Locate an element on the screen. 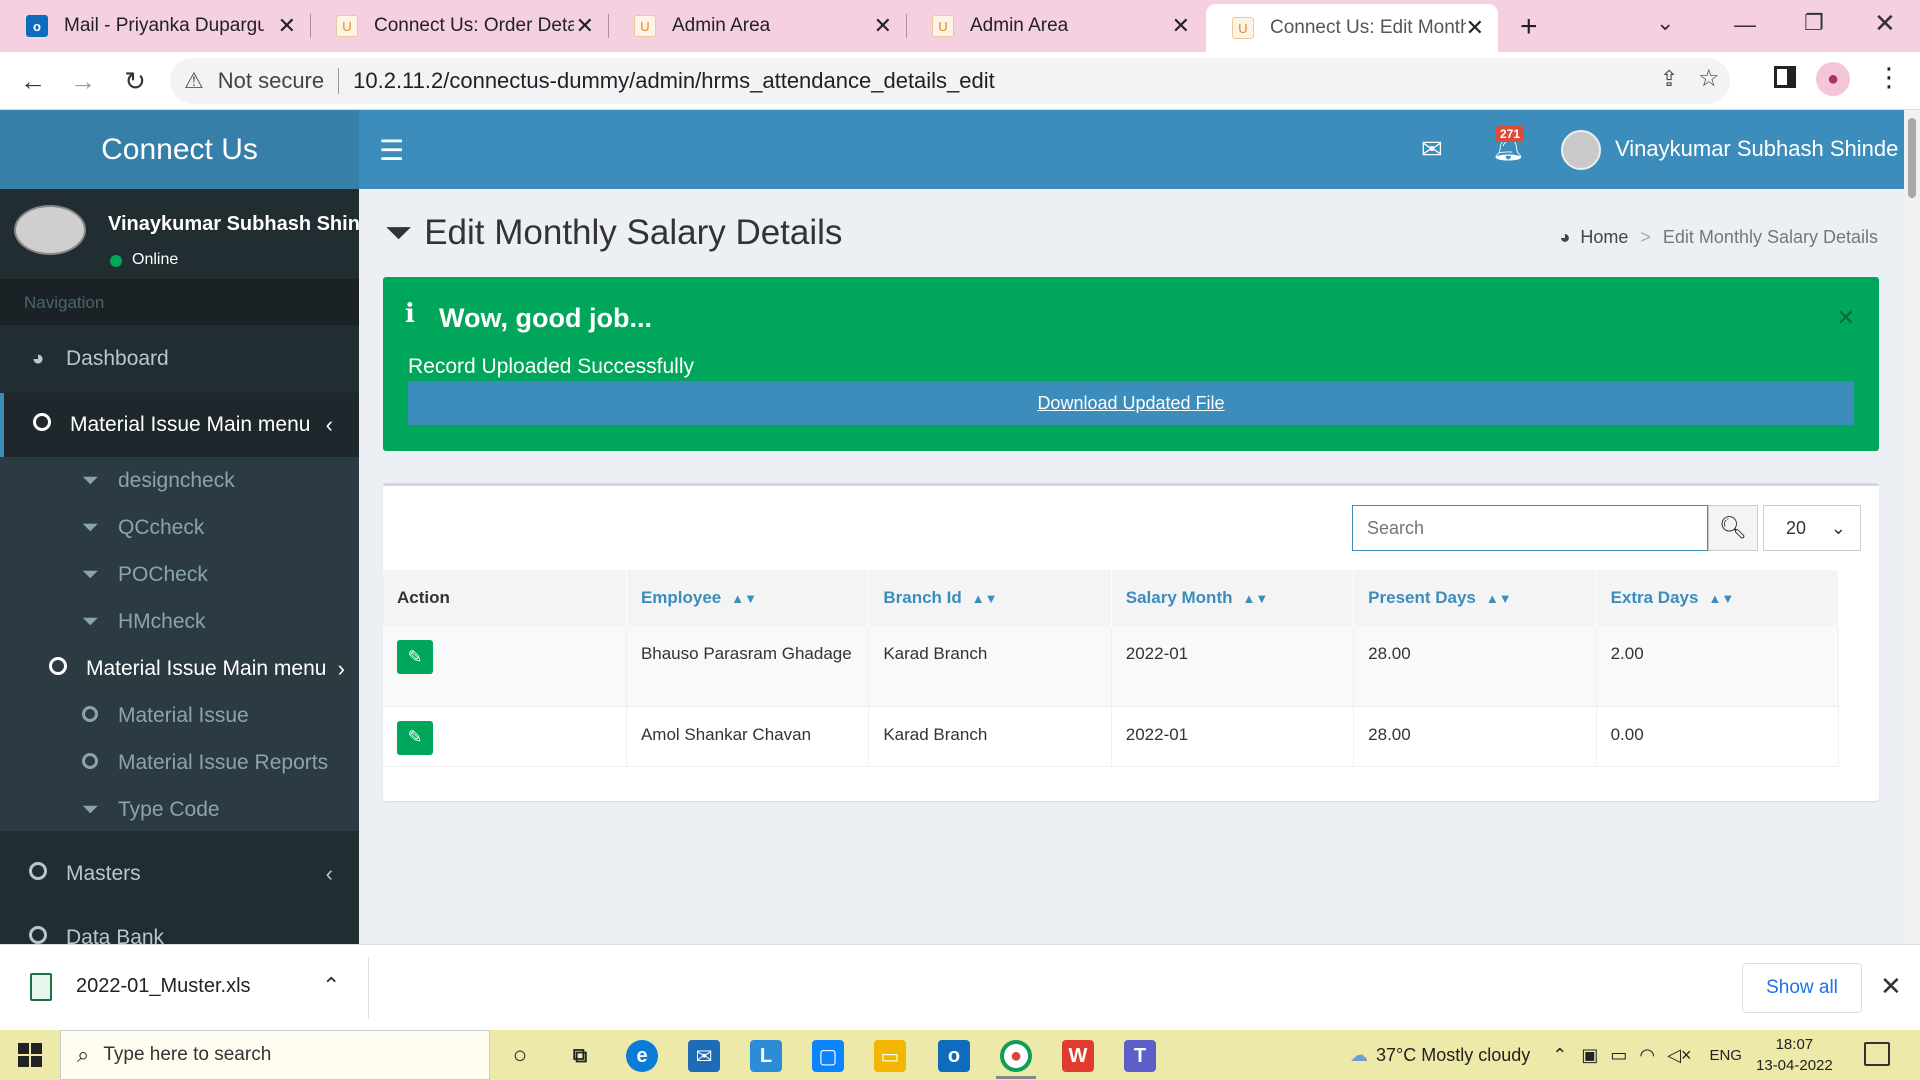  sidebar-item-data-bank: Data Bank is located at coordinates (179, 926).